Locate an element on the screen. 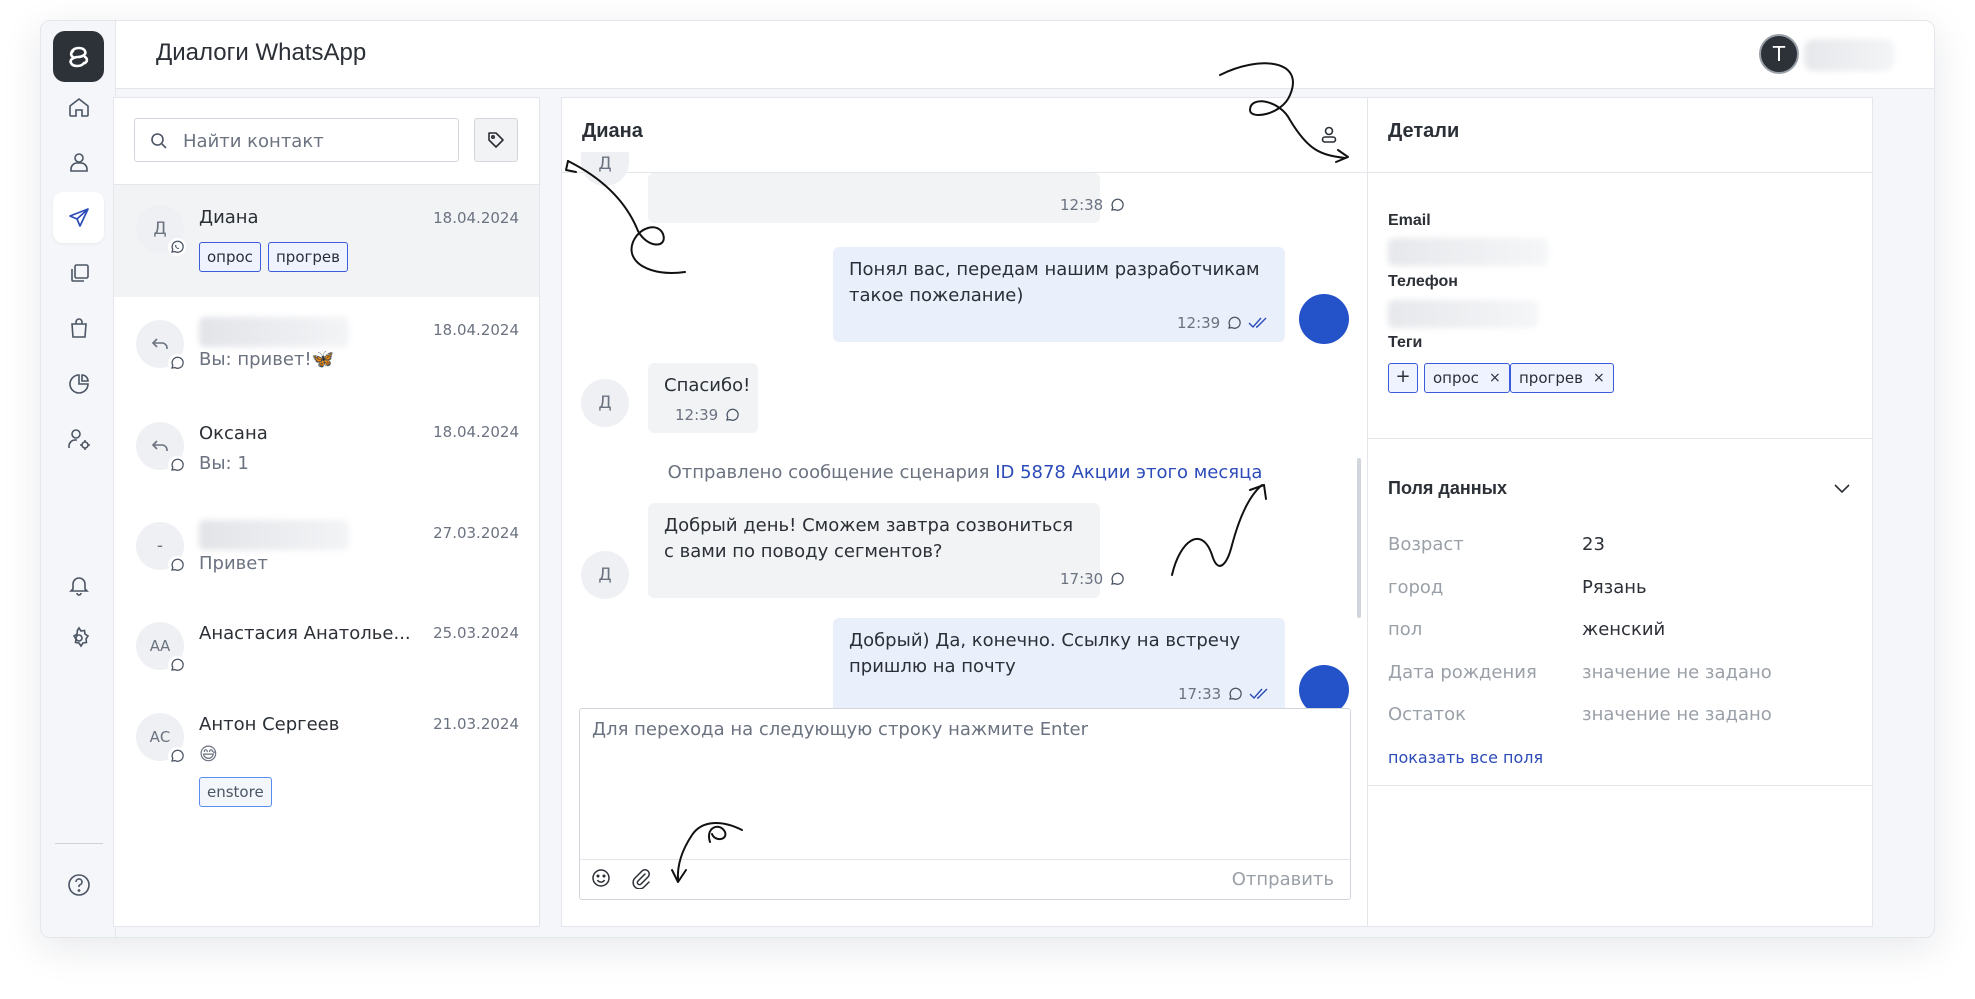 This screenshot has height=999, width=1975. field-key: пол is located at coordinates (1405, 629).